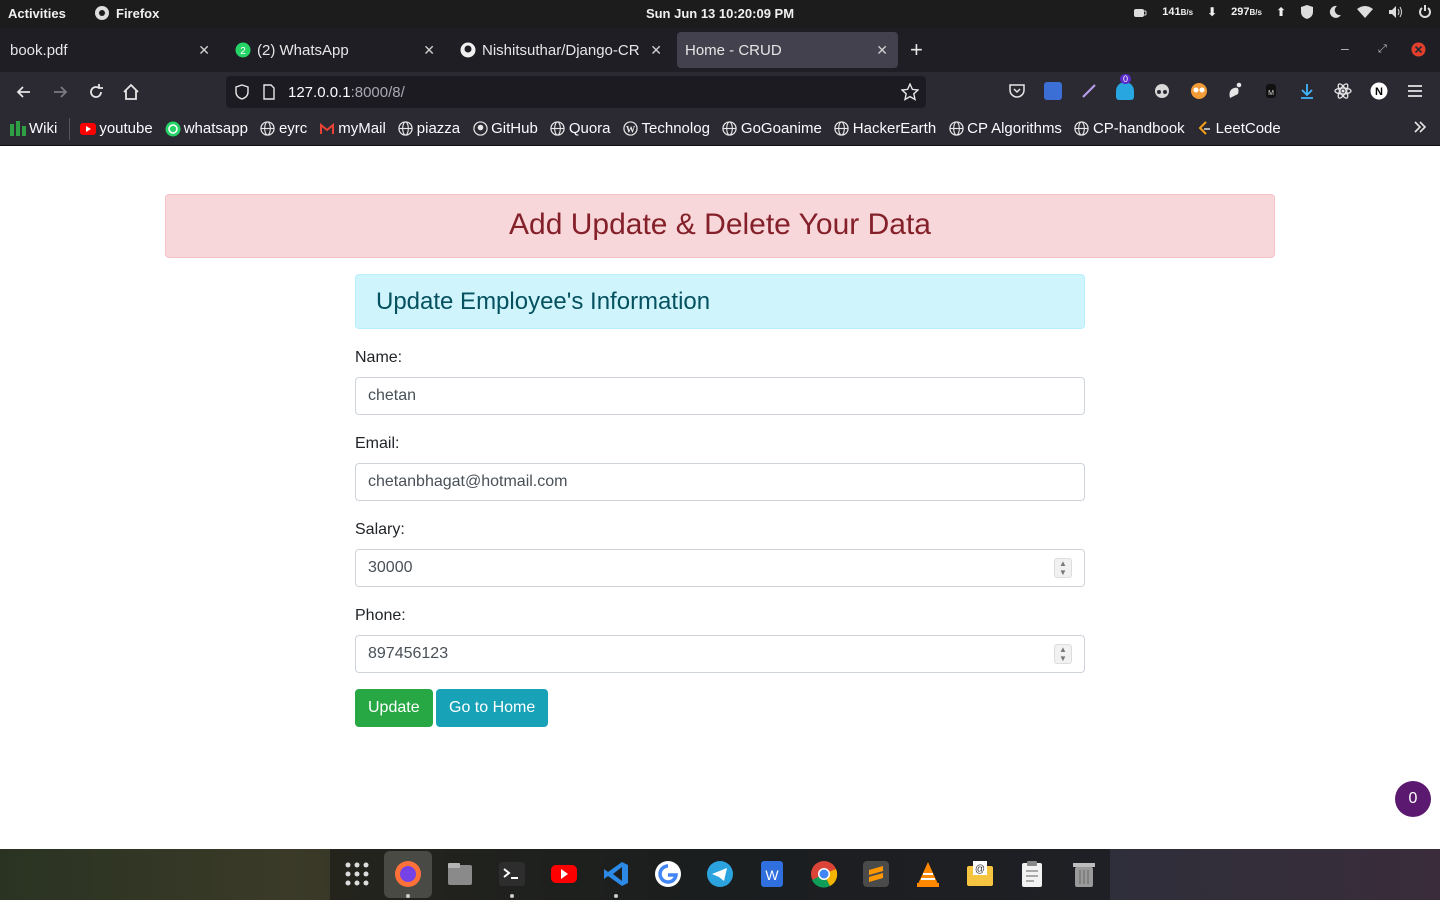  I want to click on page-info-icon, so click(269, 92).